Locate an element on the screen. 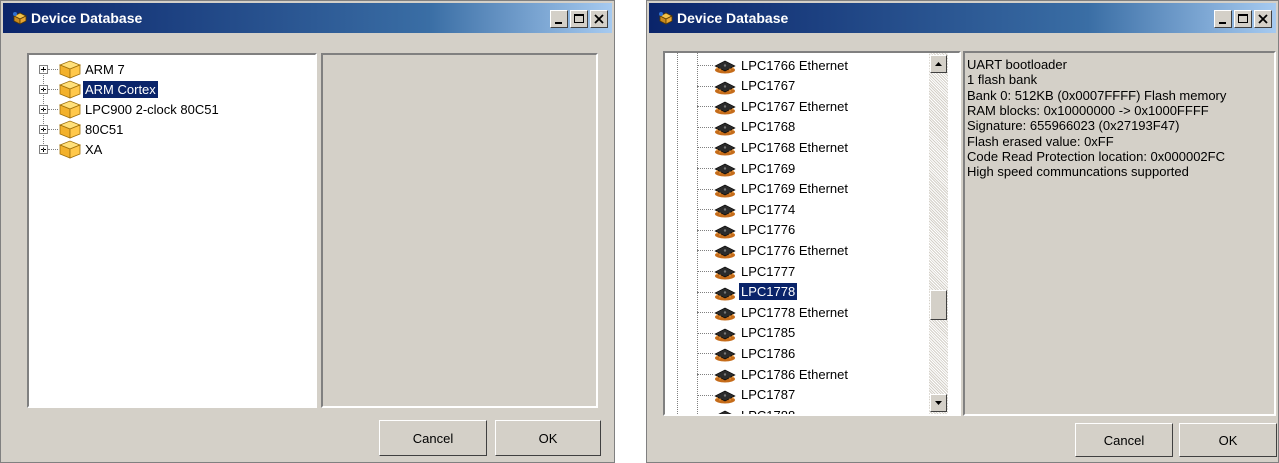  device-info-line: 1 flash bank is located at coordinates (1002, 80).